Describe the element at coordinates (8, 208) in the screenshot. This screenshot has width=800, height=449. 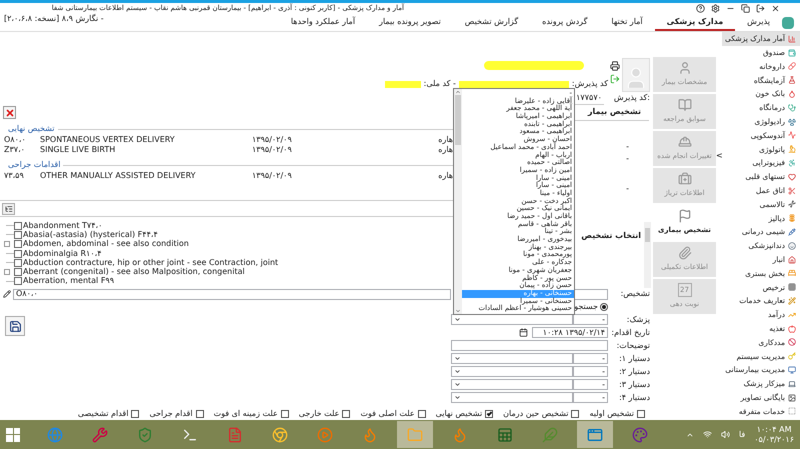
I see `tree-toggle-button` at that location.